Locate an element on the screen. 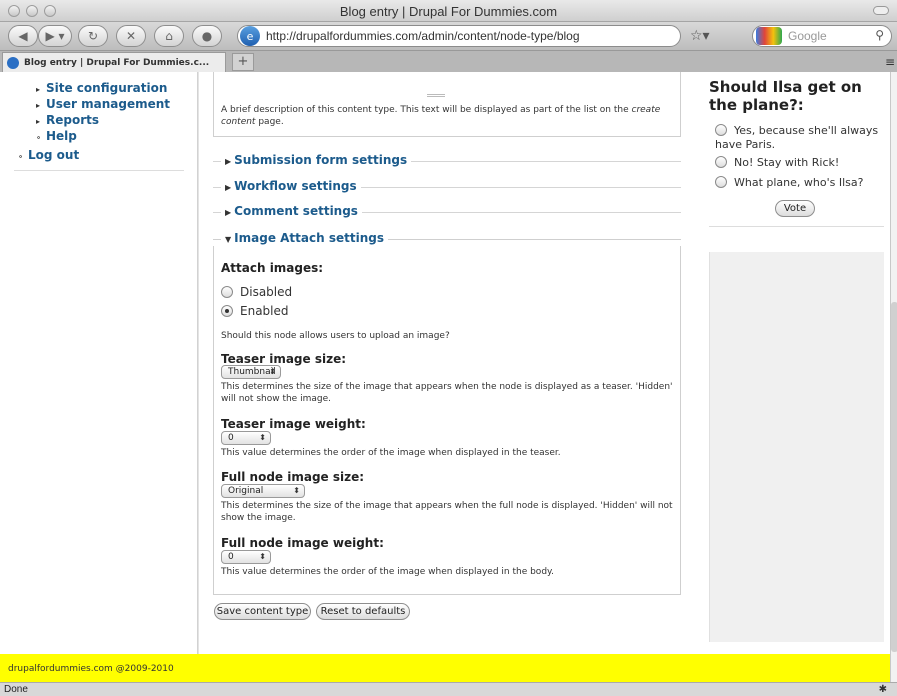 The height and width of the screenshot is (696, 897). full-node-image-weight-label: Full node image weight: is located at coordinates (302, 543).